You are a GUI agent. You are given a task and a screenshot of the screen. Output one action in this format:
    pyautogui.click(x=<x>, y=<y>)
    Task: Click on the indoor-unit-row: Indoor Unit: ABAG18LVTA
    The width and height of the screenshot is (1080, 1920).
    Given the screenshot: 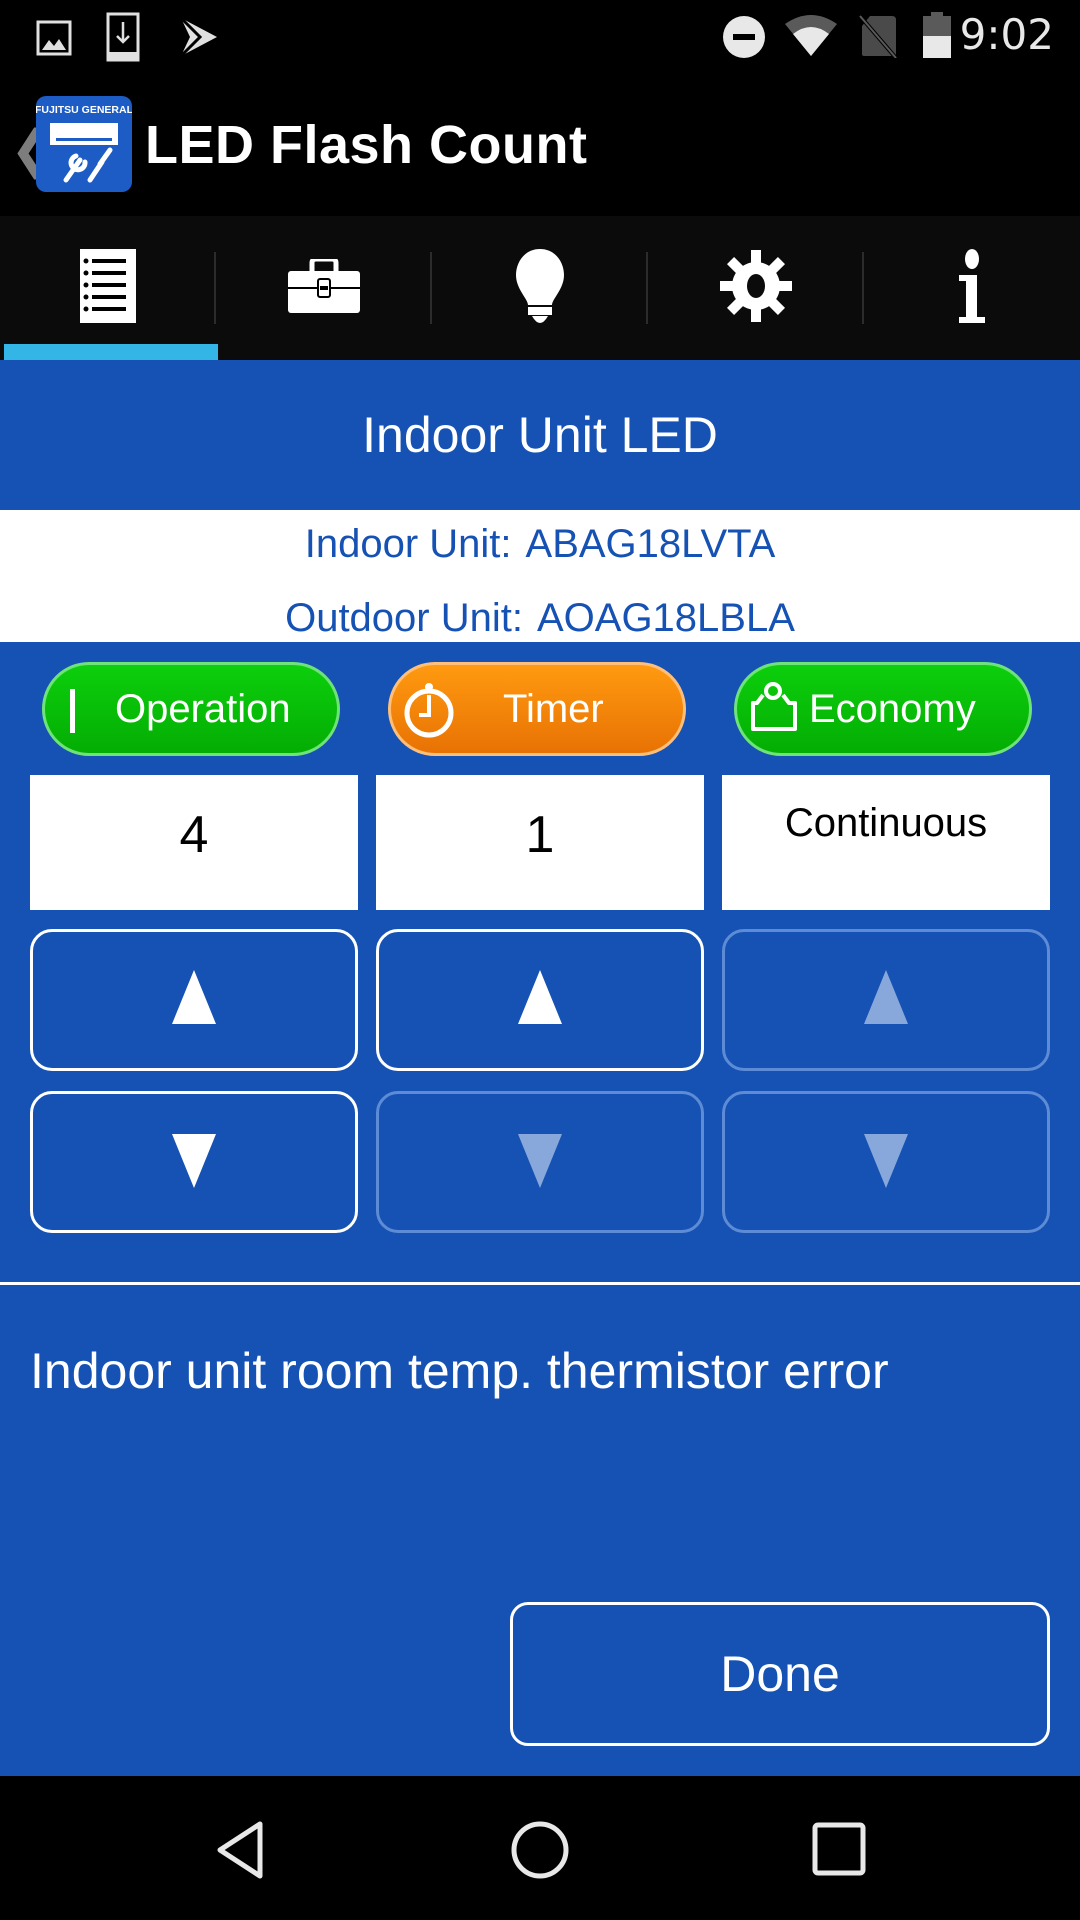 What is the action you would take?
    pyautogui.click(x=540, y=544)
    